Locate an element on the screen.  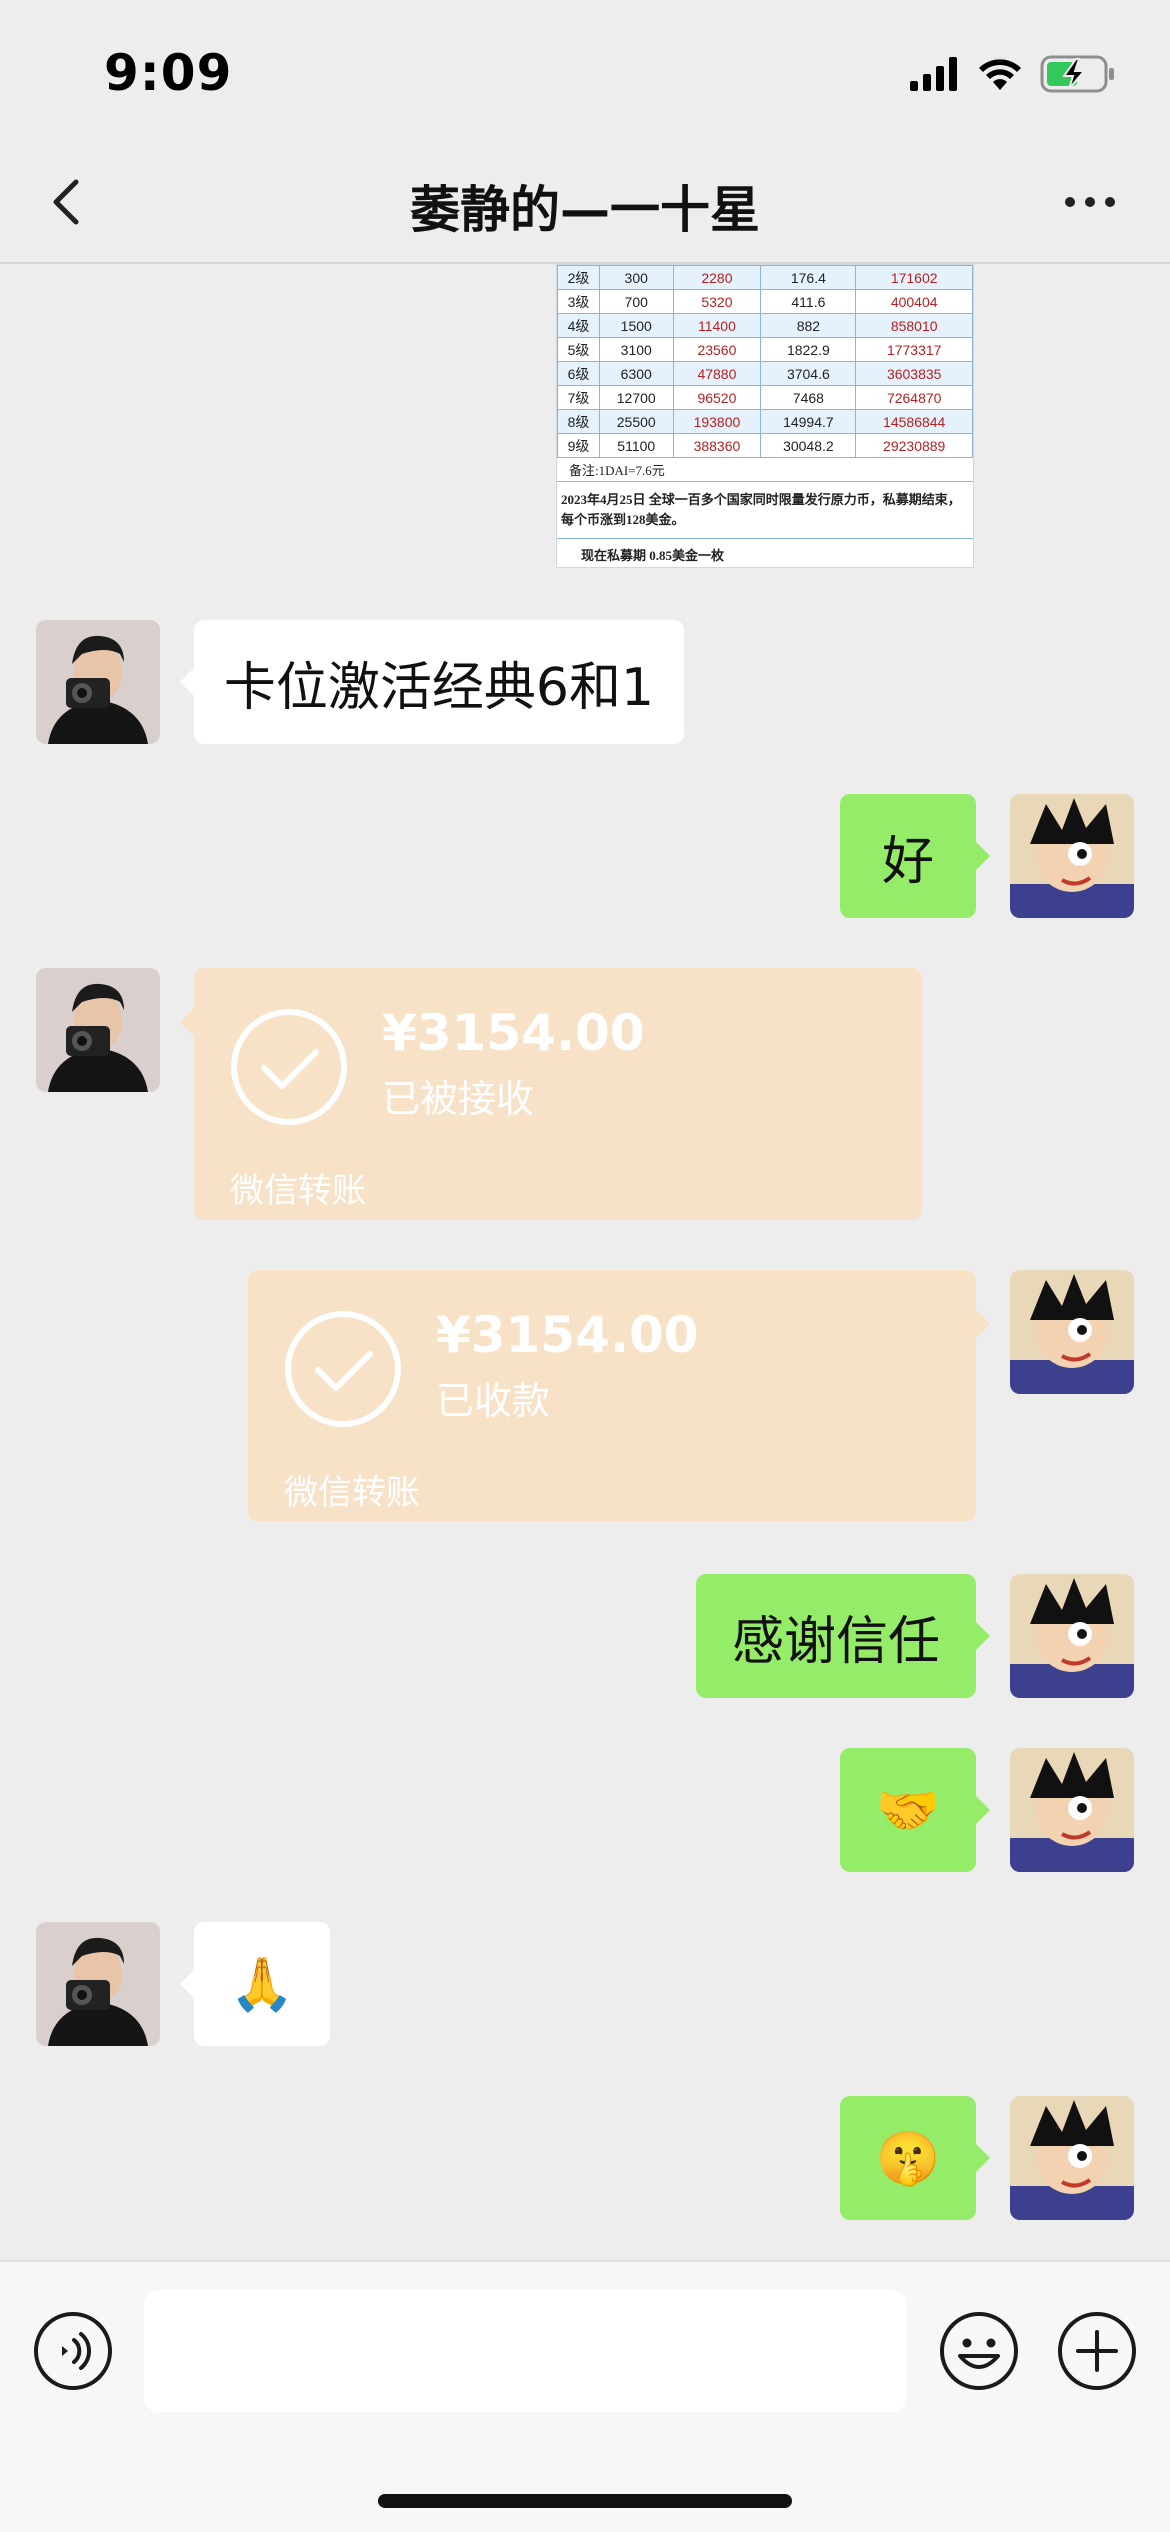
message-emoji-contact: 🙏 is located at coordinates (255, 1984).